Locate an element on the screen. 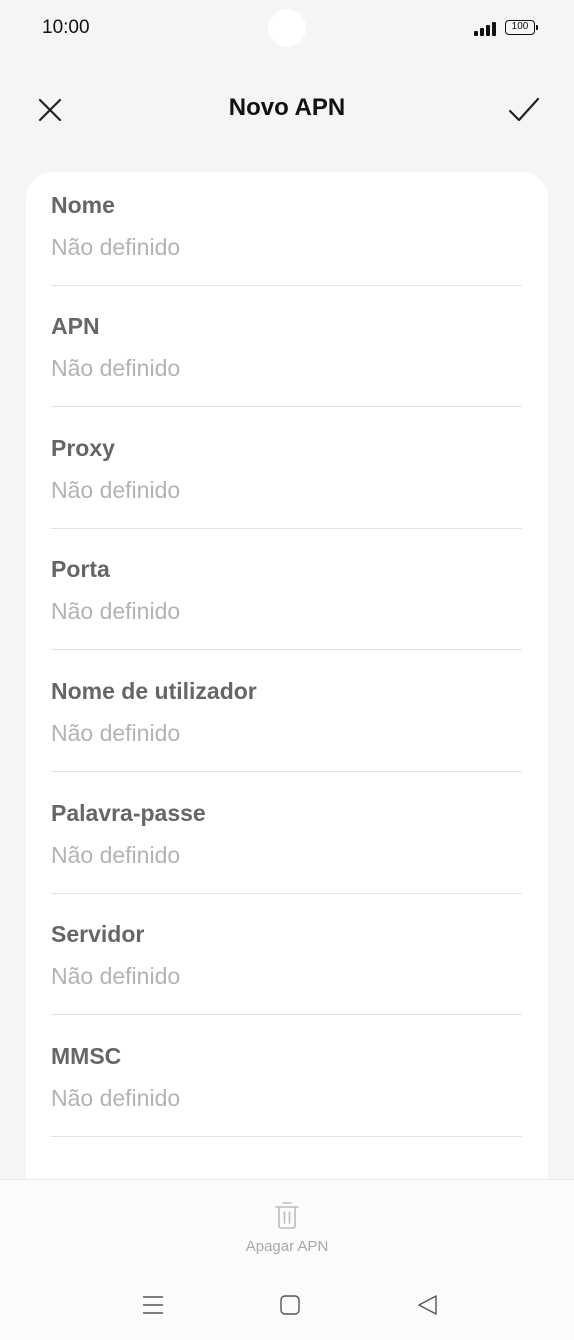 The height and width of the screenshot is (1340, 574). status-bar: 10:00 100 is located at coordinates (287, 28).